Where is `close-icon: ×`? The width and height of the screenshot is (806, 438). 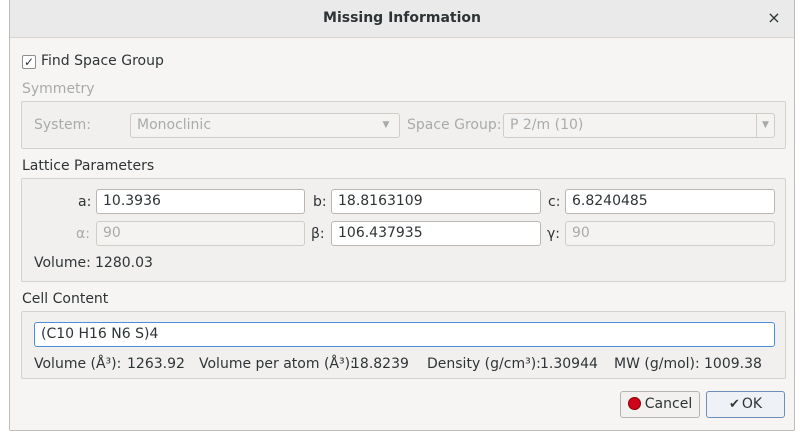 close-icon: × is located at coordinates (774, 18).